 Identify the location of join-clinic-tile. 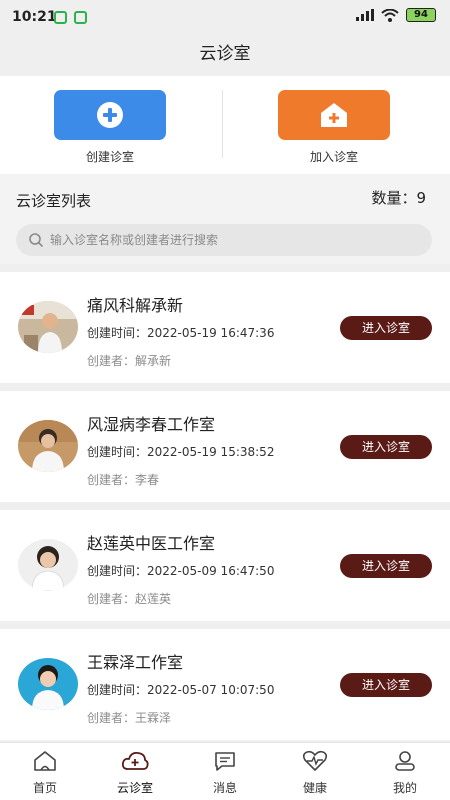
(334, 115).